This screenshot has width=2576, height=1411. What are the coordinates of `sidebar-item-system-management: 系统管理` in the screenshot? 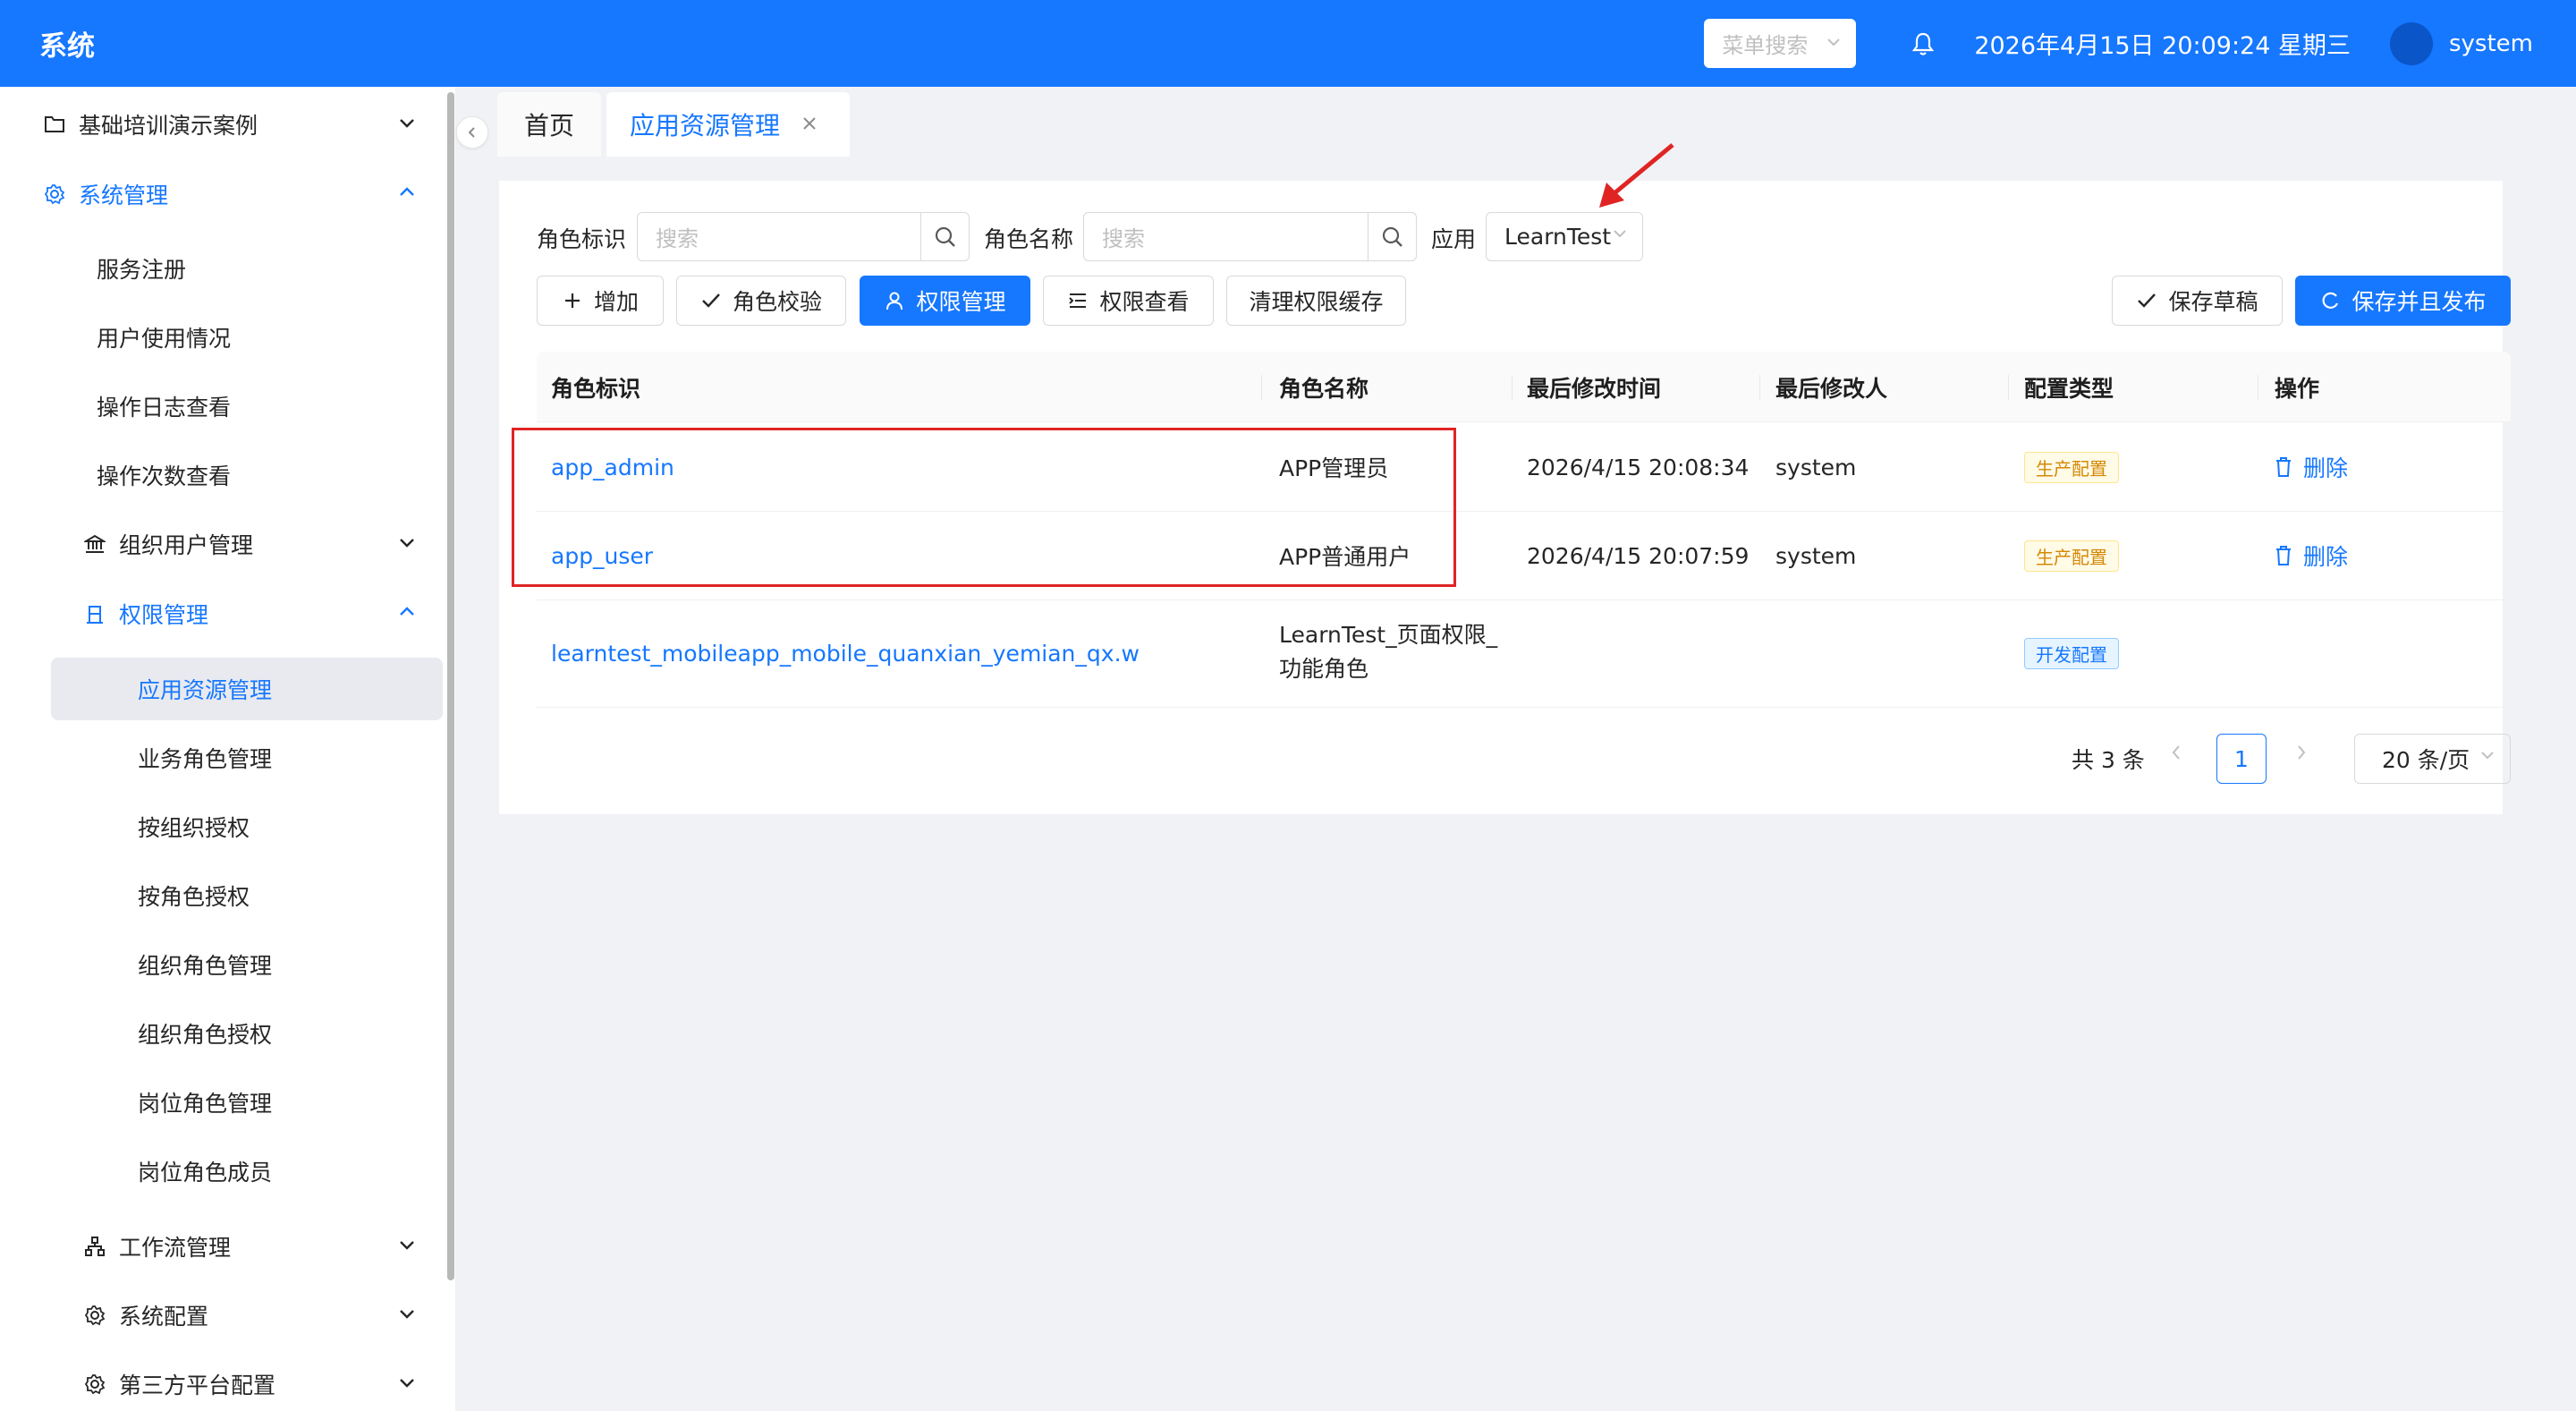 It's located at (223, 194).